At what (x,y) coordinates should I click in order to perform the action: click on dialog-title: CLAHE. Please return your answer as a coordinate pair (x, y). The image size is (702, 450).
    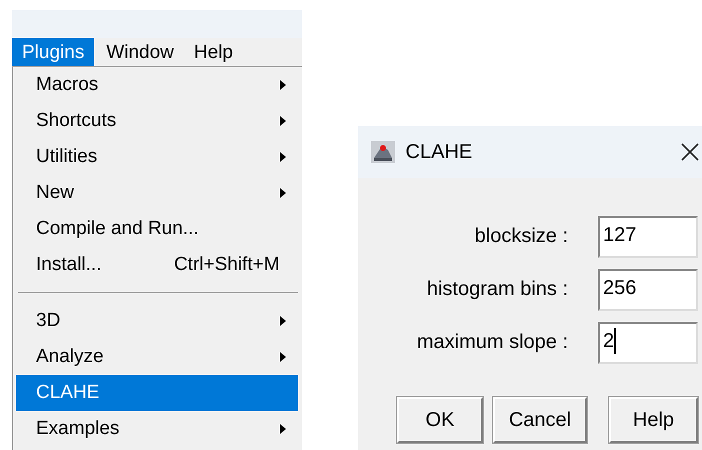
    Looking at the image, I should click on (440, 152).